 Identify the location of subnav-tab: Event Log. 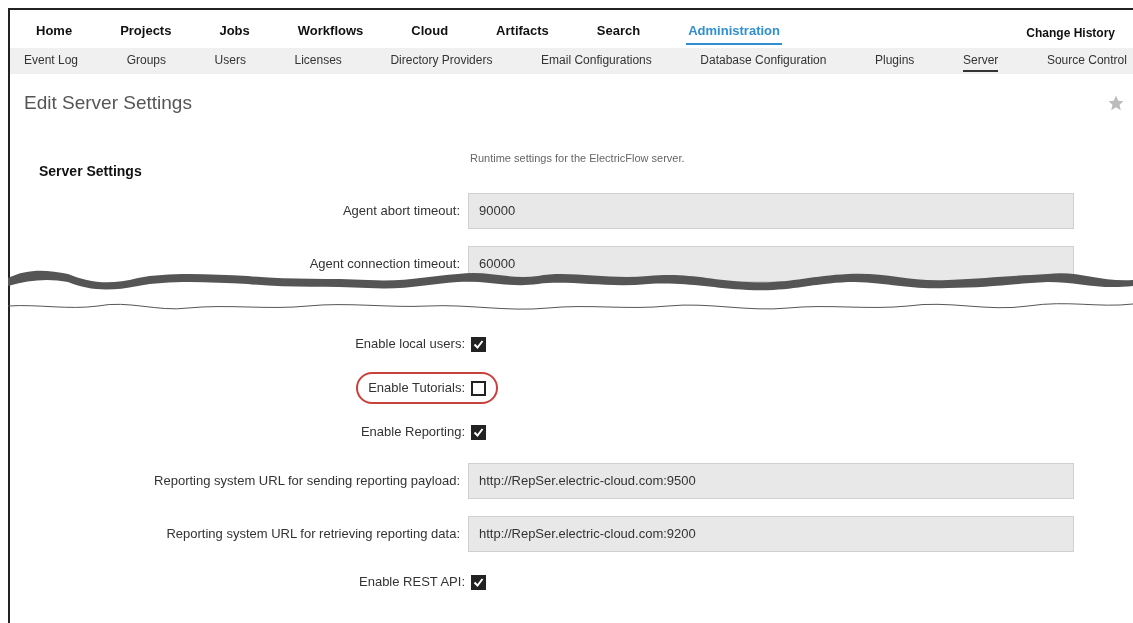
(51, 61).